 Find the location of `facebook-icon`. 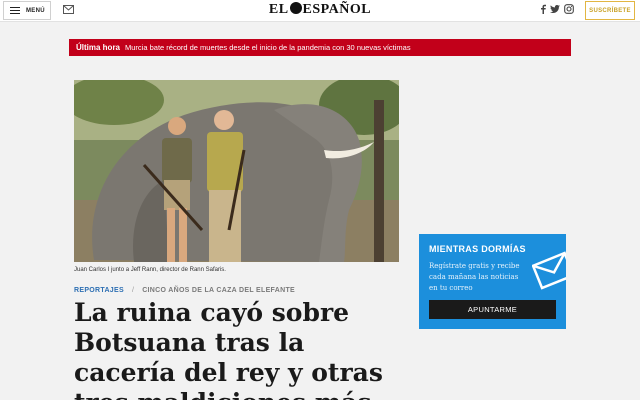

facebook-icon is located at coordinates (543, 9).